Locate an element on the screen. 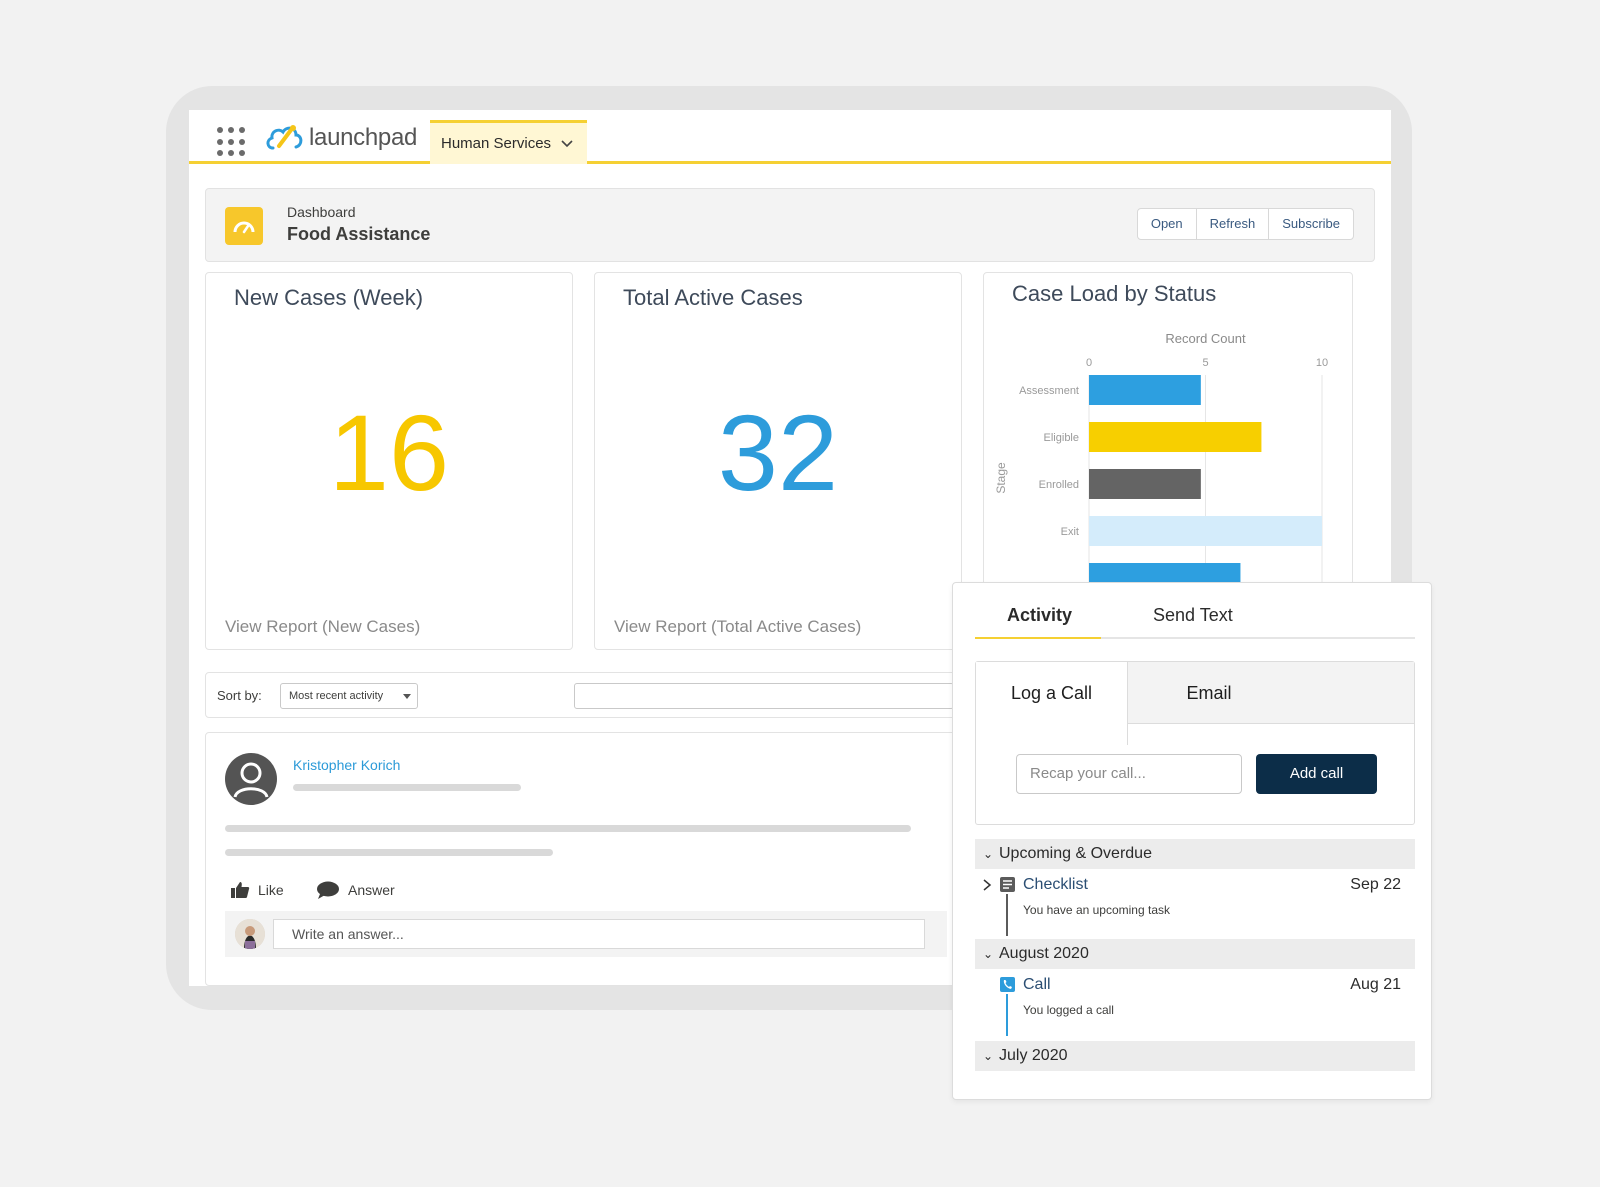 The width and height of the screenshot is (1600, 1187). y-axis-title: Stage is located at coordinates (1001, 478).